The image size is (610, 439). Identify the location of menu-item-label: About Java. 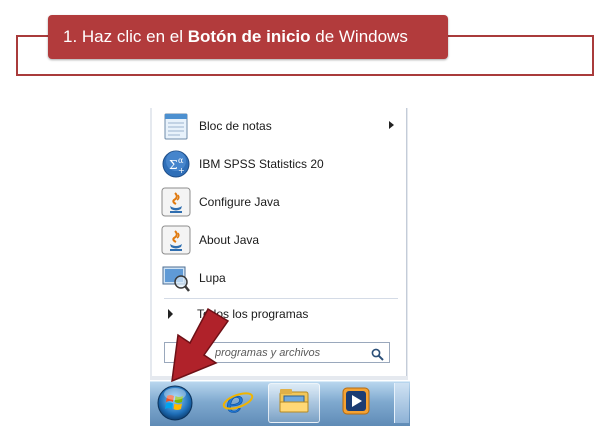
(229, 240).